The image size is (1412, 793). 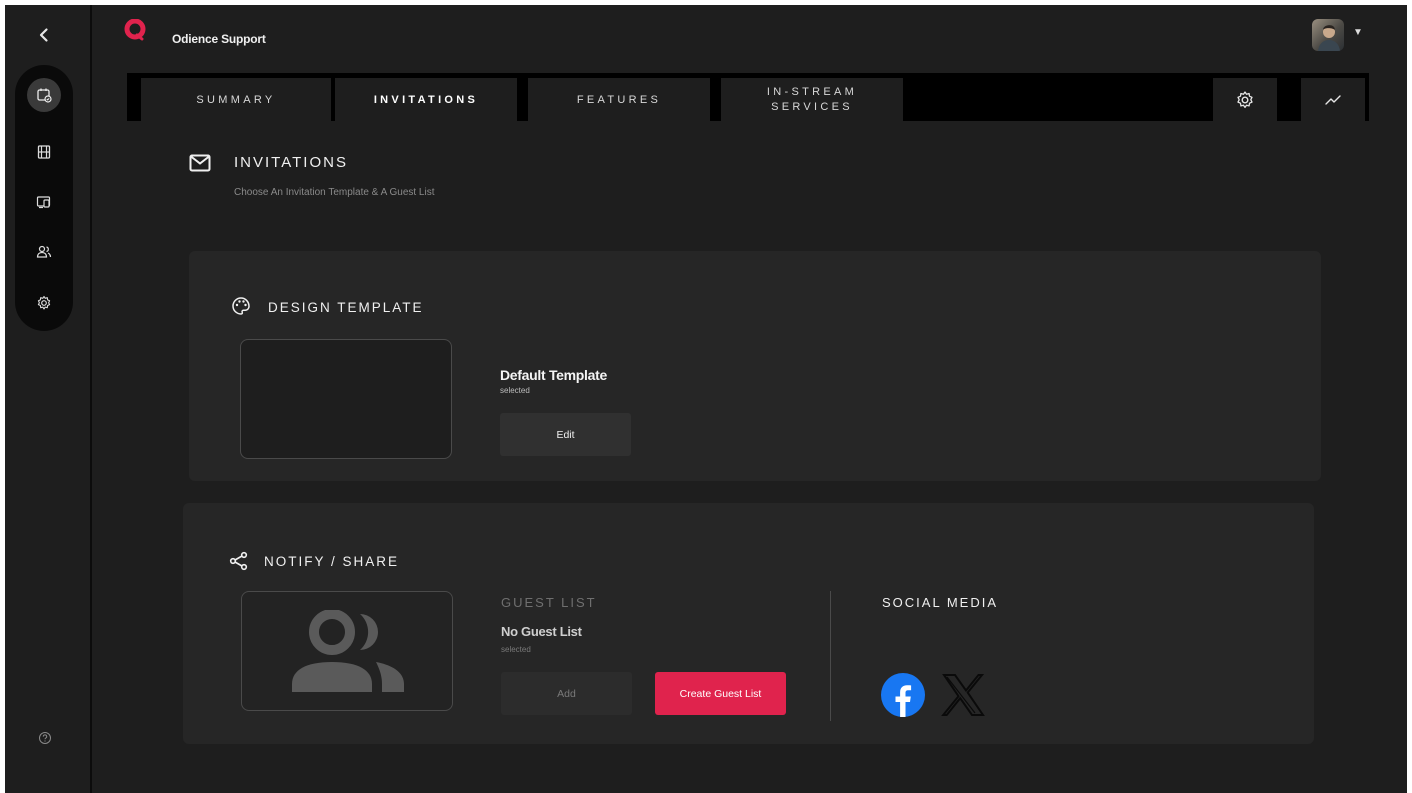 What do you see at coordinates (45, 738) in the screenshot?
I see `help-circle-icon` at bounding box center [45, 738].